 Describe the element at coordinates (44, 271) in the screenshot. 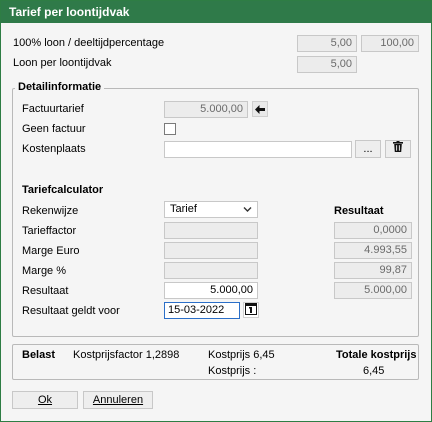

I see `marge-pct-label: Marge %` at that location.